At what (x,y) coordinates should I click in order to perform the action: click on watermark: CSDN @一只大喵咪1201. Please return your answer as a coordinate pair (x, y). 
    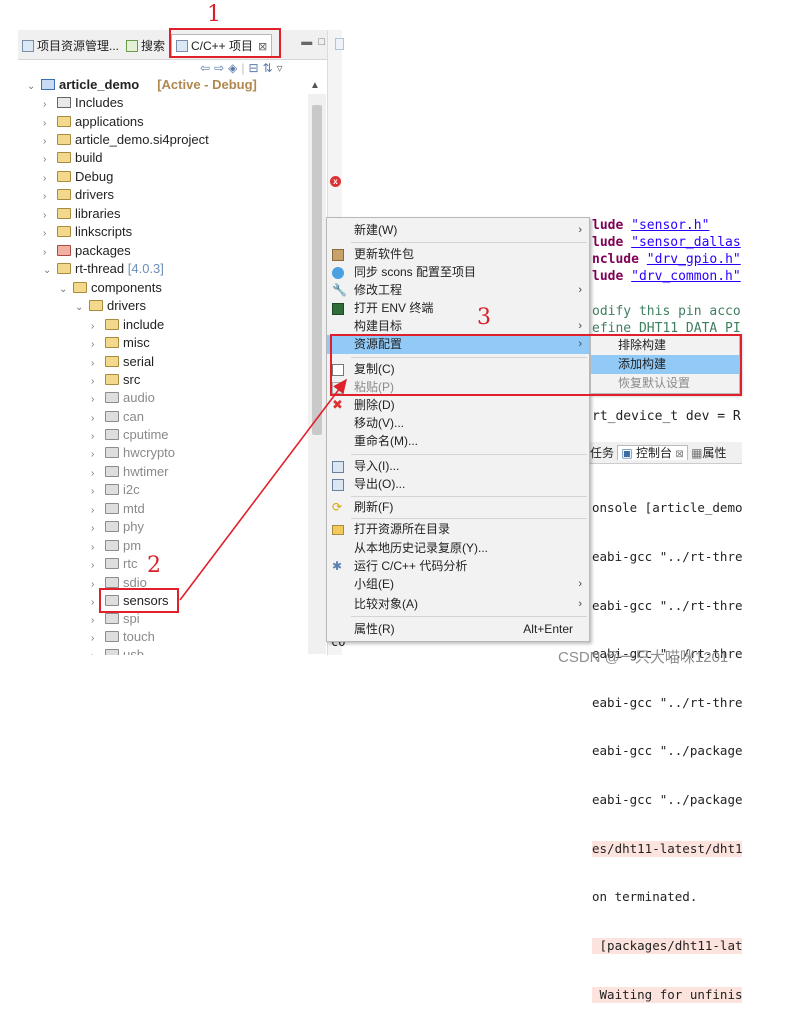
    Looking at the image, I should click on (643, 657).